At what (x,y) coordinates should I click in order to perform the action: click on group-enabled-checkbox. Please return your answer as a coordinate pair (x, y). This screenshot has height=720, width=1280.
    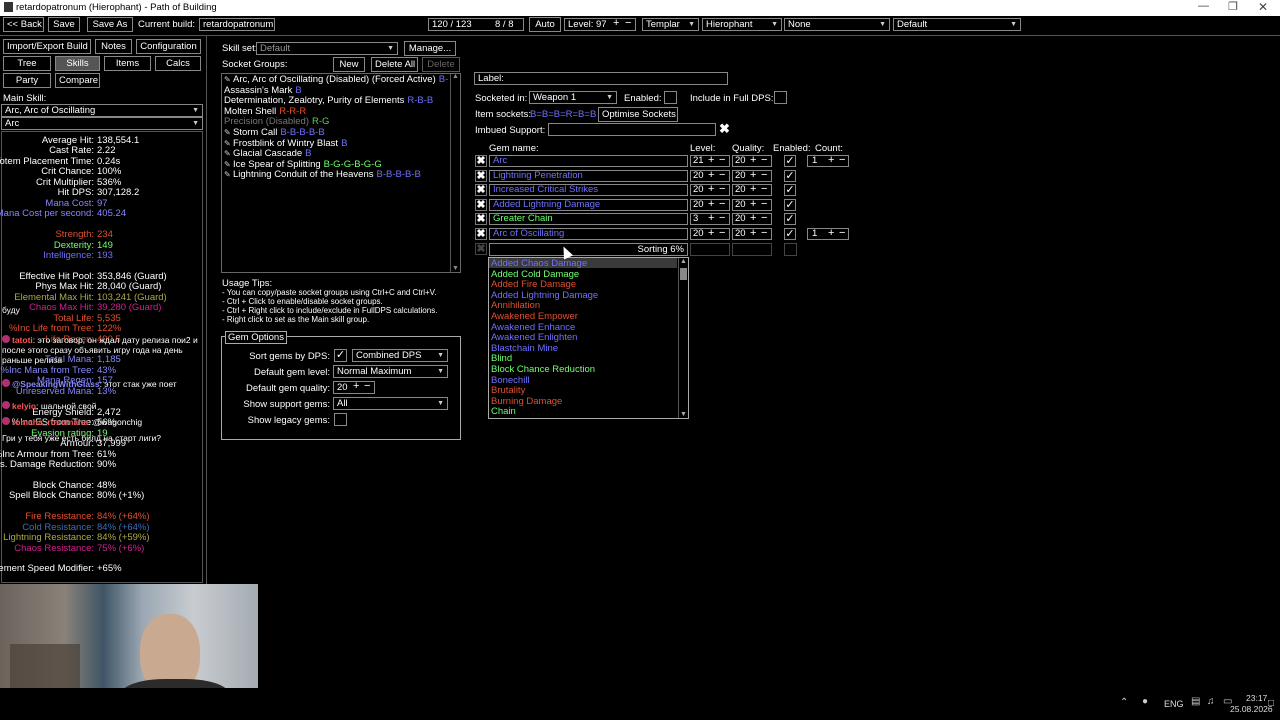
    Looking at the image, I should click on (670, 97).